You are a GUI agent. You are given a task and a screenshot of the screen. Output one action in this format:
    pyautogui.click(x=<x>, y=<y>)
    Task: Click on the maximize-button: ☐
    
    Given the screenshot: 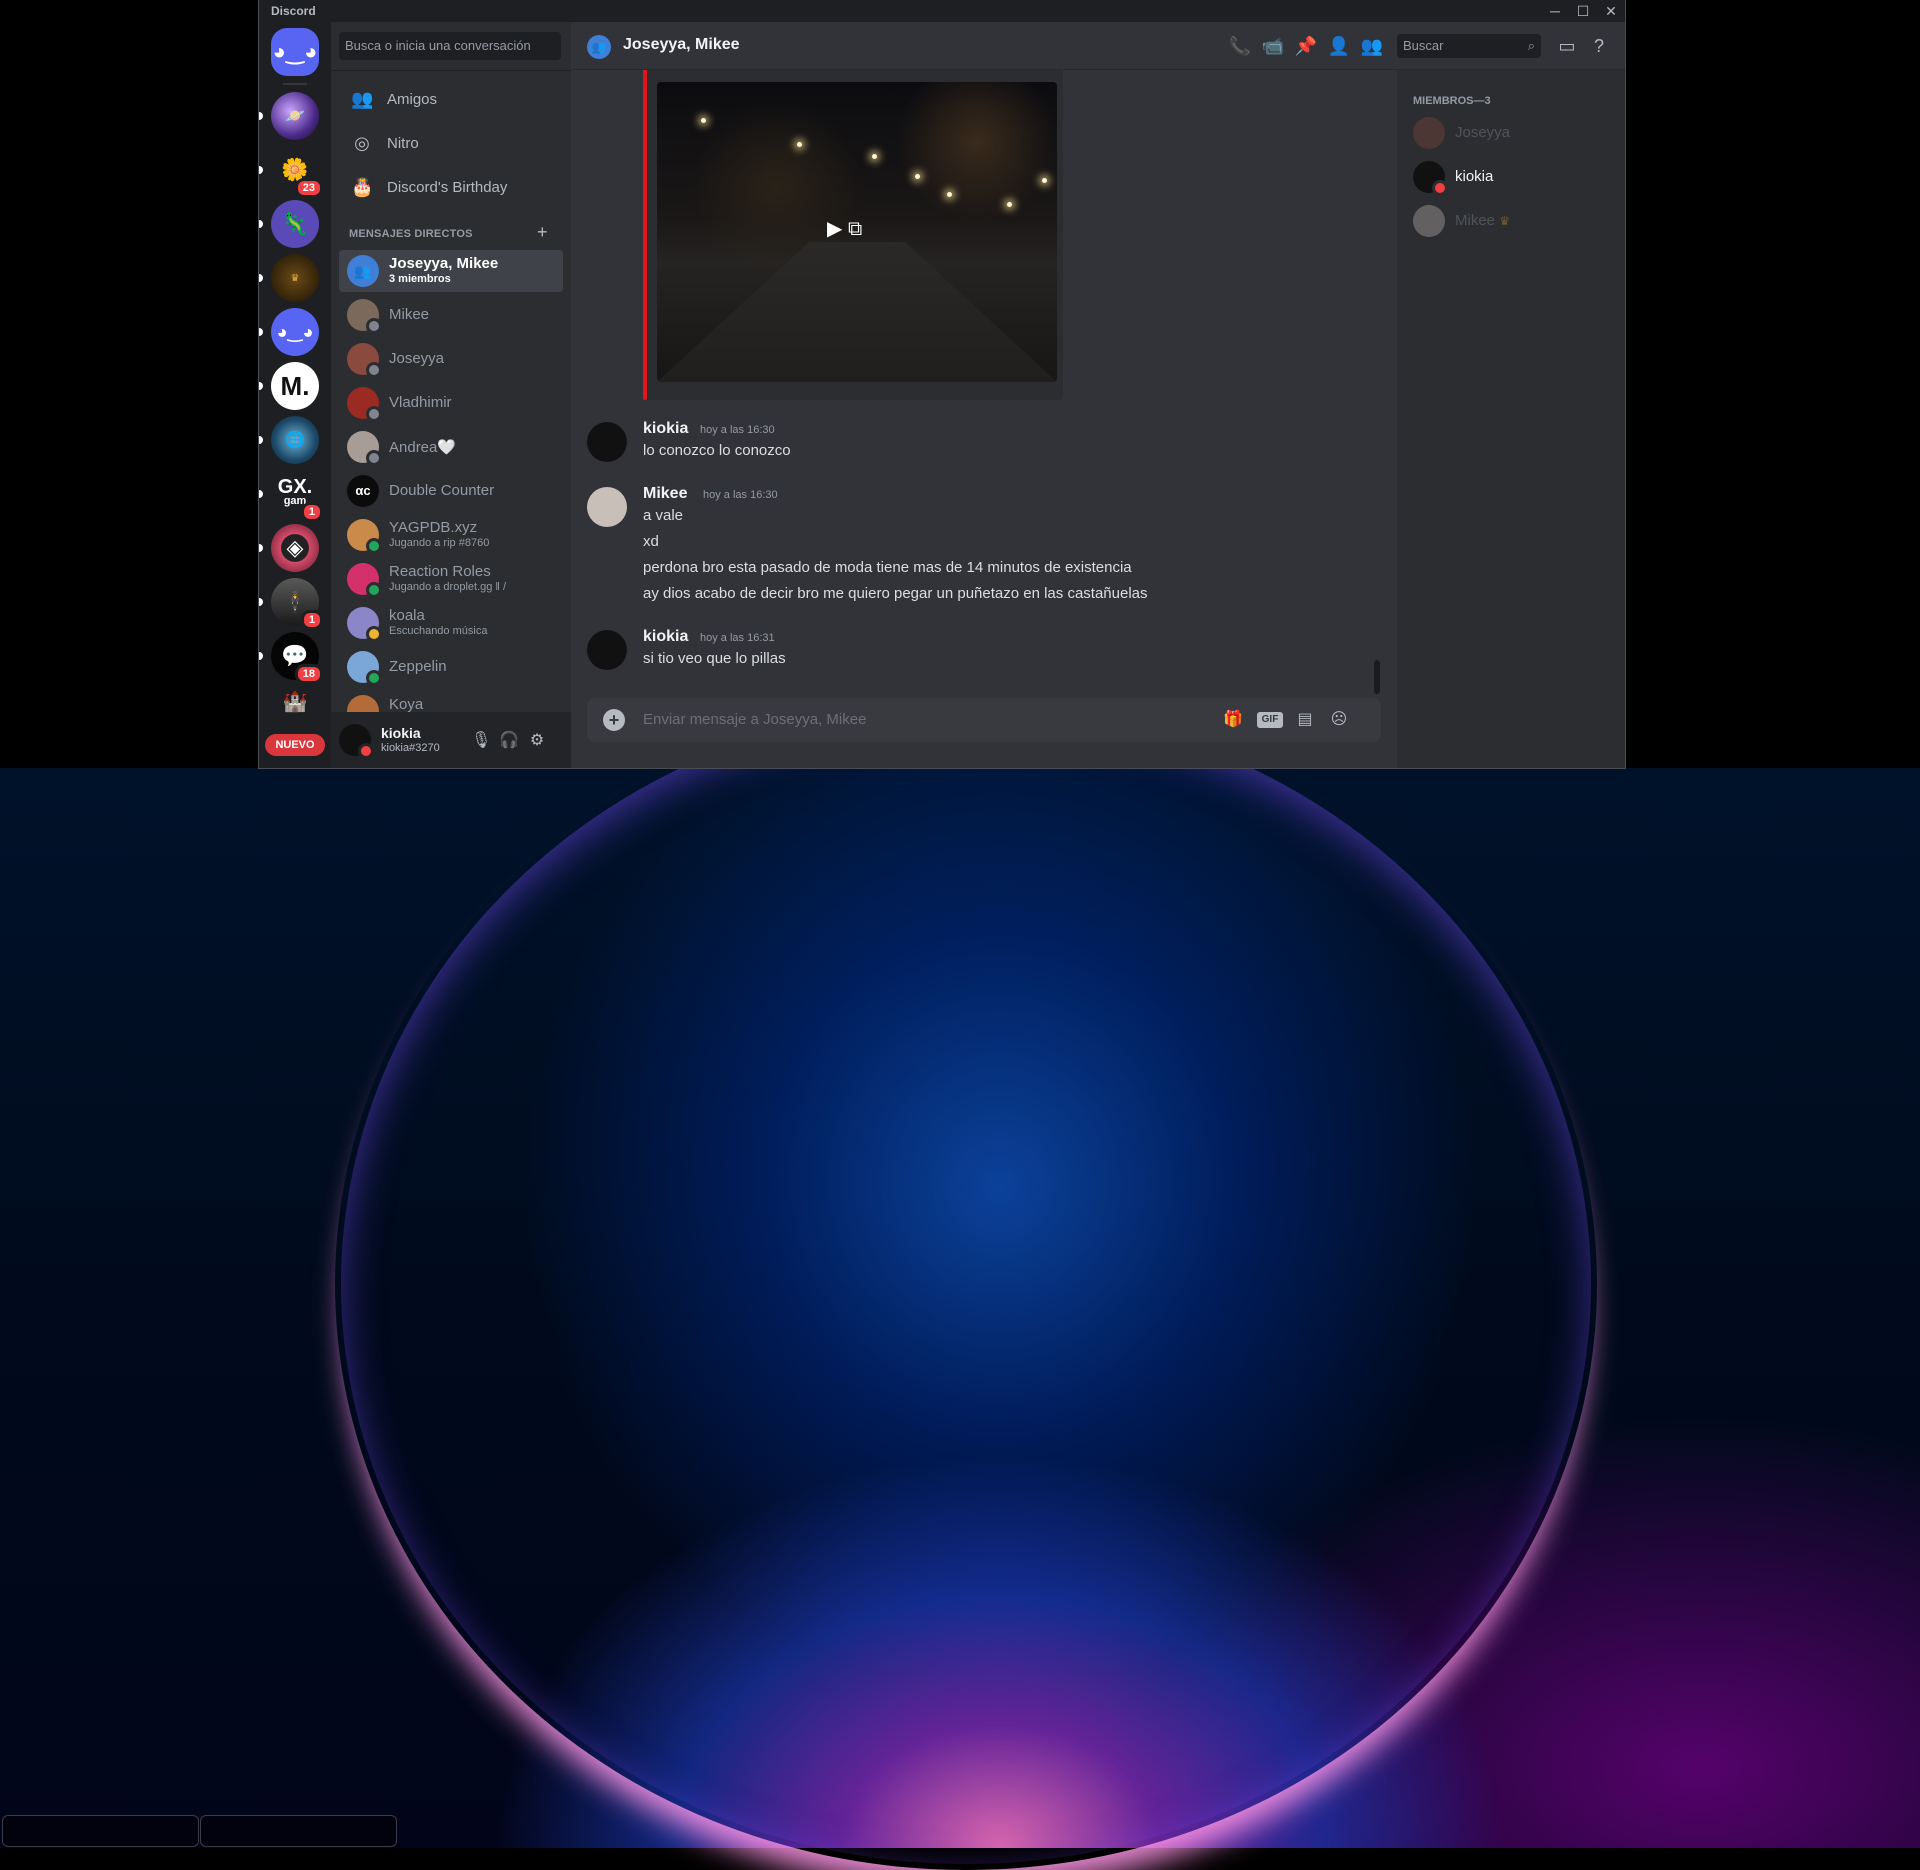 What is the action you would take?
    pyautogui.click(x=1583, y=11)
    